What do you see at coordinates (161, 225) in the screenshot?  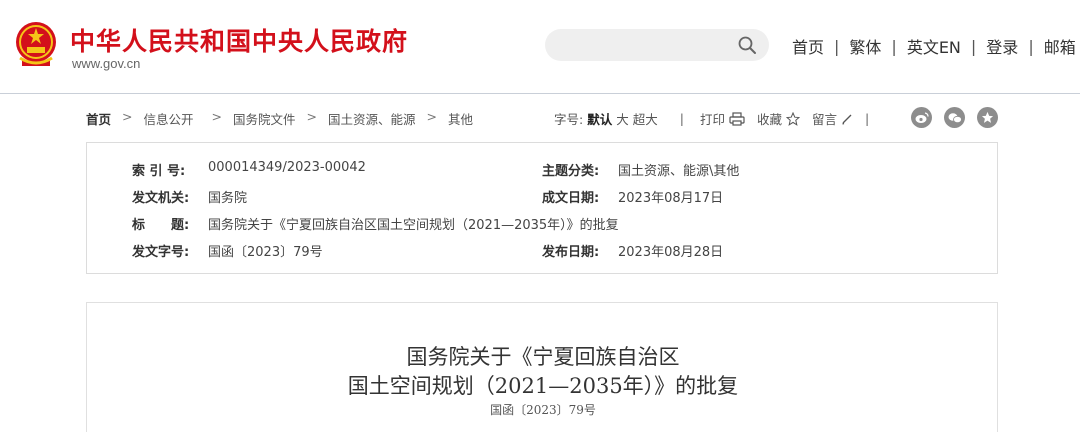 I see `title-label: 标 题:` at bounding box center [161, 225].